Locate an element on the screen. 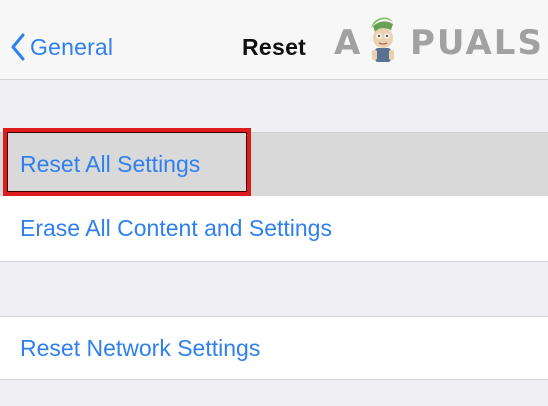 This screenshot has height=406, width=548. page-title: Reset is located at coordinates (274, 47).